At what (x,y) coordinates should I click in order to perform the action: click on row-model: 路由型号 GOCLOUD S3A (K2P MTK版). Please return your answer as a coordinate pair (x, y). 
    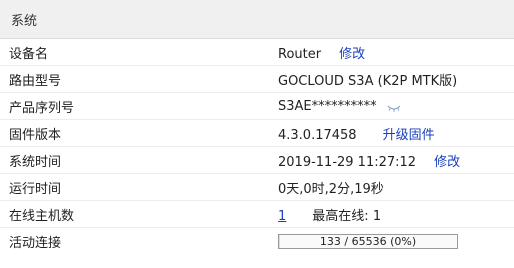
    Looking at the image, I should click on (257, 79).